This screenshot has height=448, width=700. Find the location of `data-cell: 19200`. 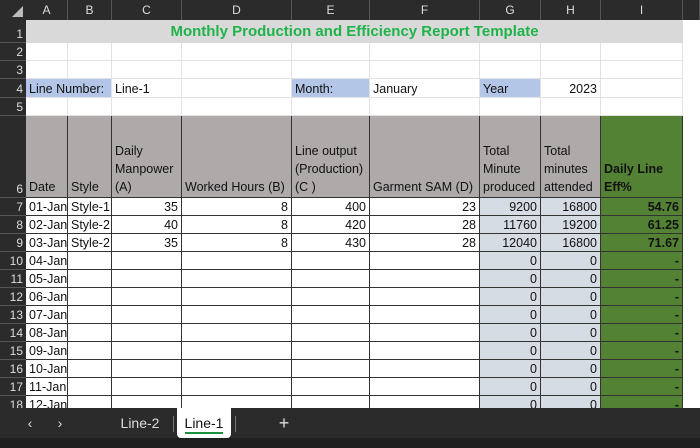

data-cell: 19200 is located at coordinates (571, 225).